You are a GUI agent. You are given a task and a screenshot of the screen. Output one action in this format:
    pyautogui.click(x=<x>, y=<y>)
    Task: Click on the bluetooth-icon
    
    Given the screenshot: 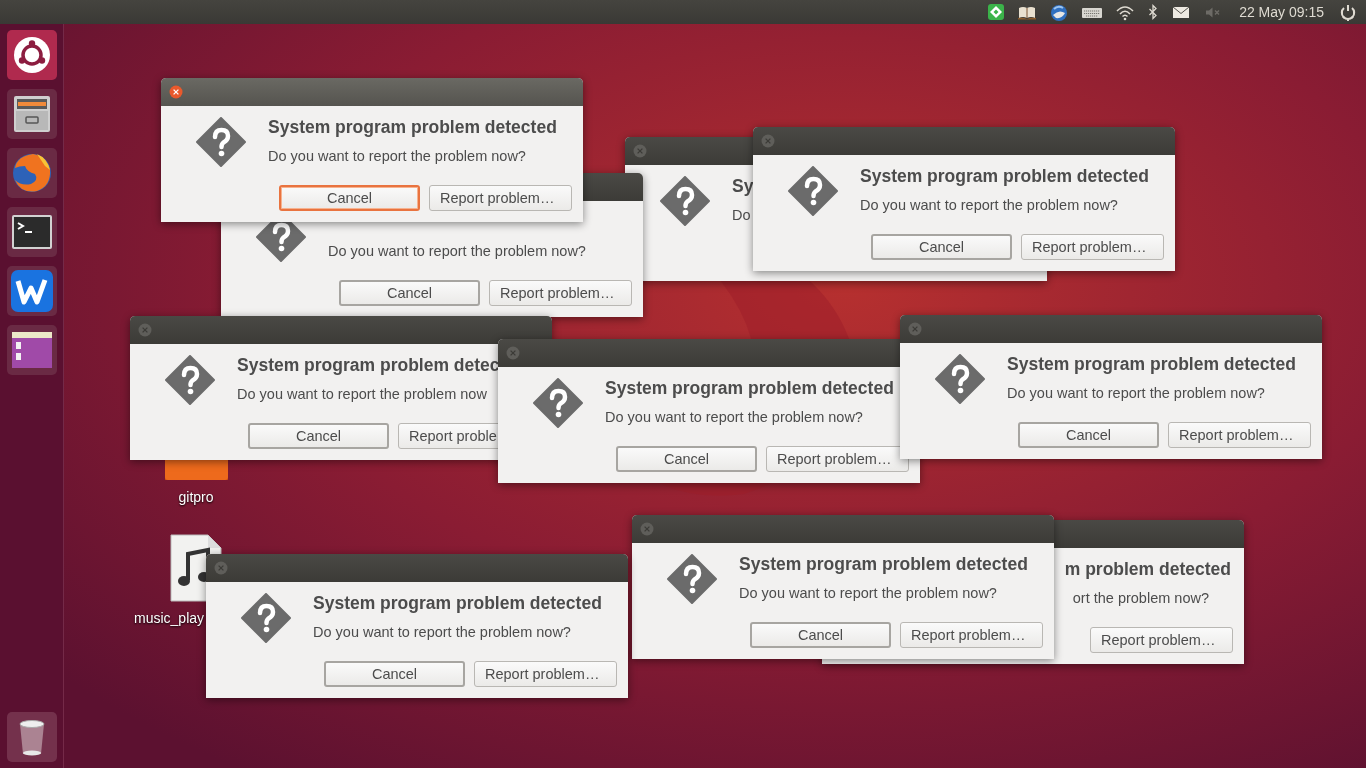 What is the action you would take?
    pyautogui.click(x=1153, y=12)
    